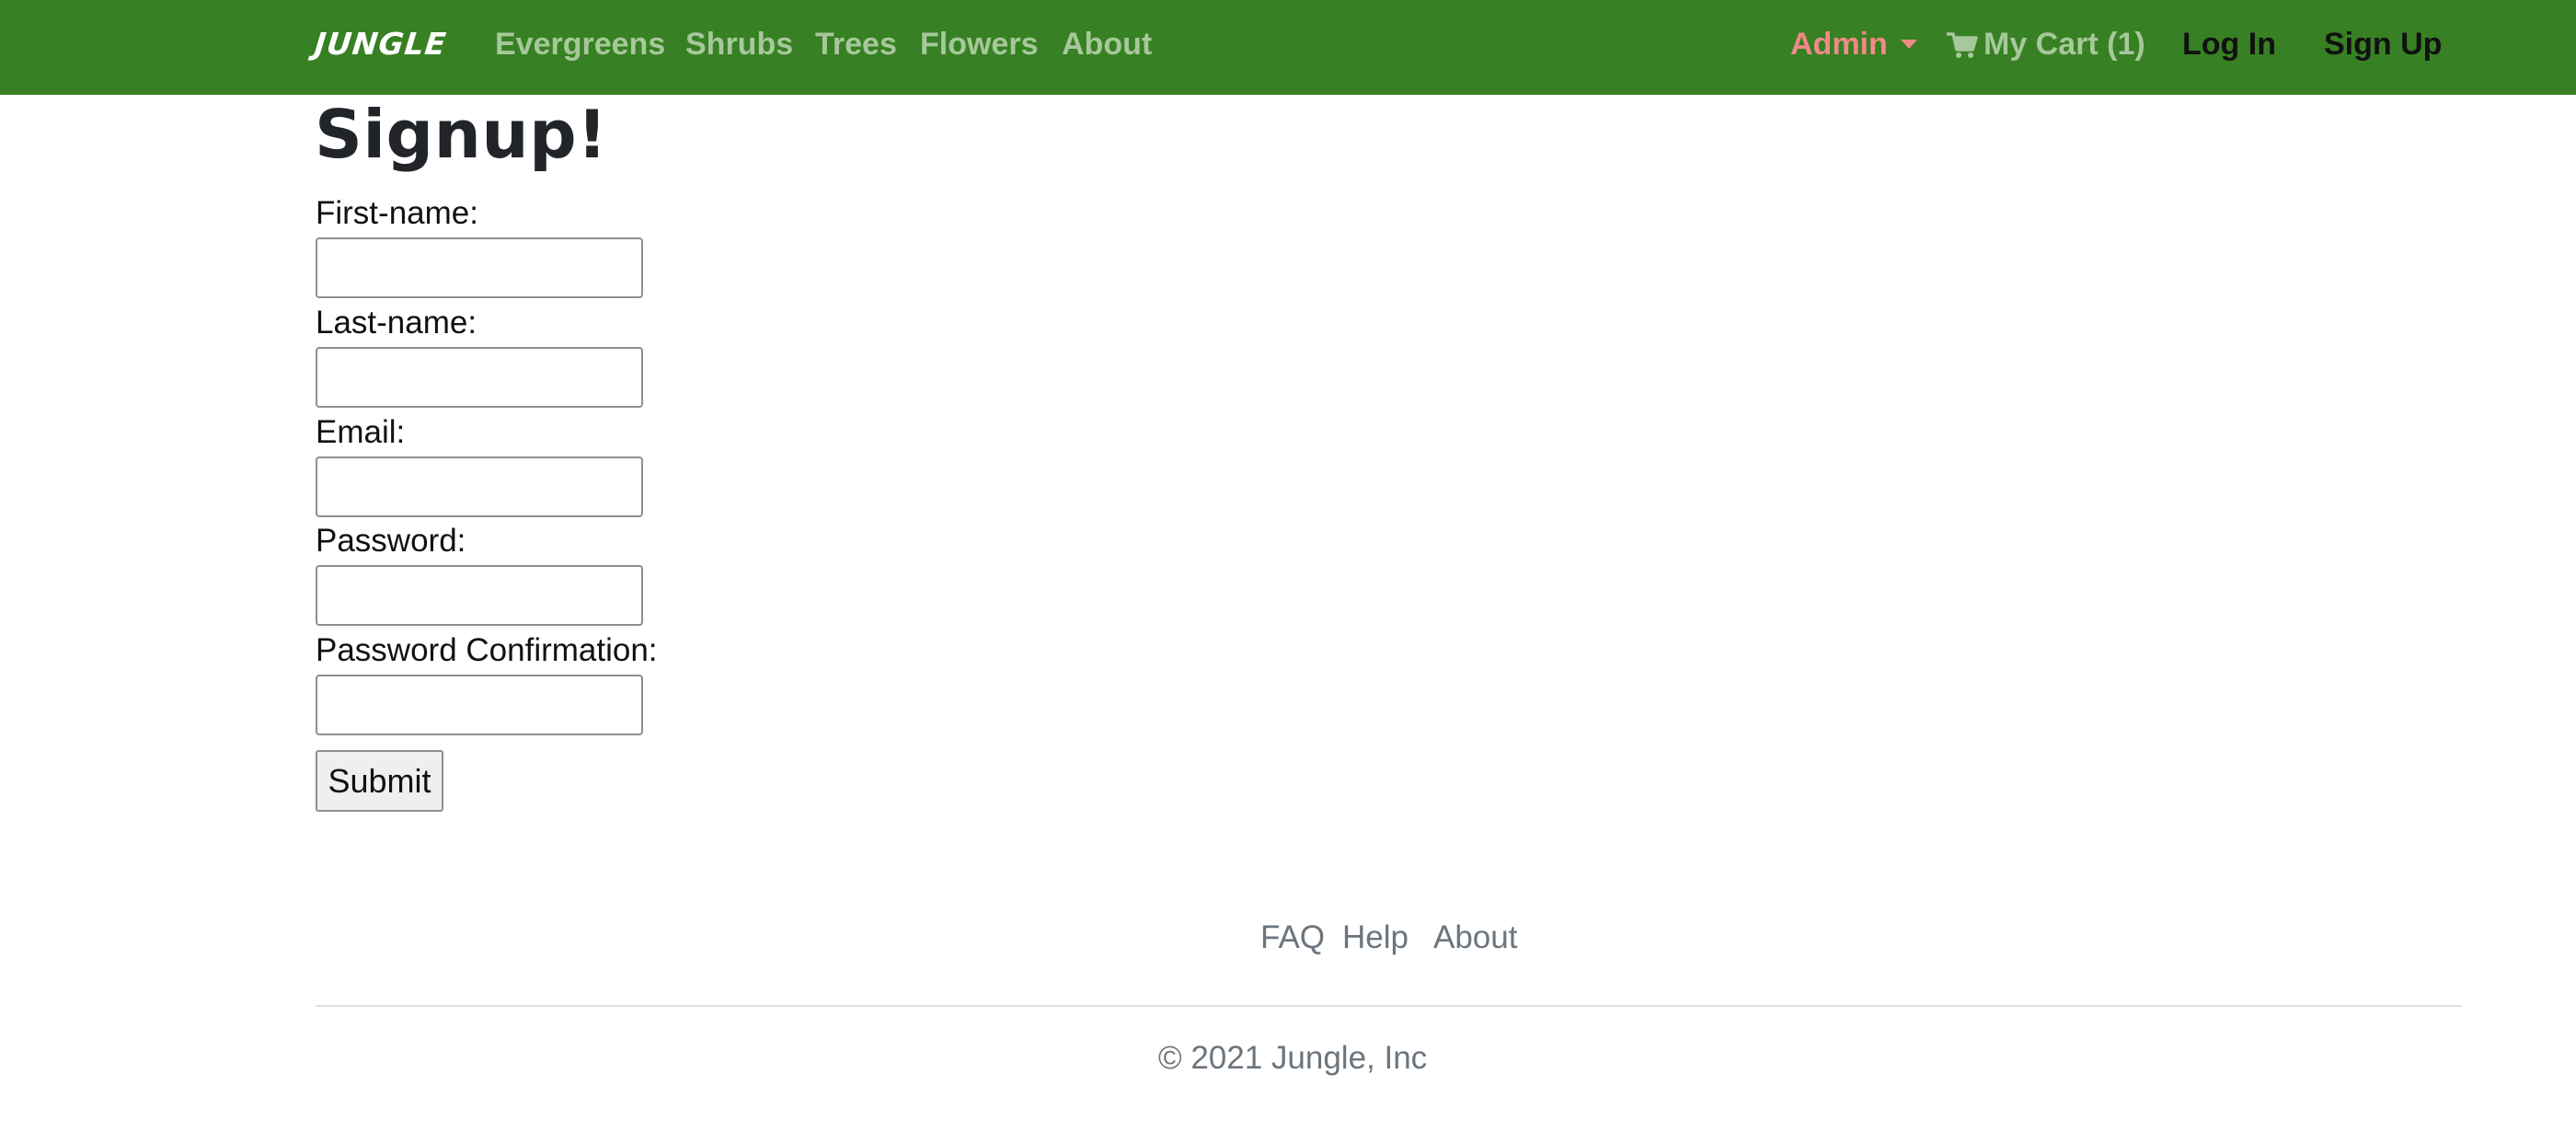 The height and width of the screenshot is (1132, 2576). Describe the element at coordinates (1107, 44) in the screenshot. I see `nav-link-about: About` at that location.